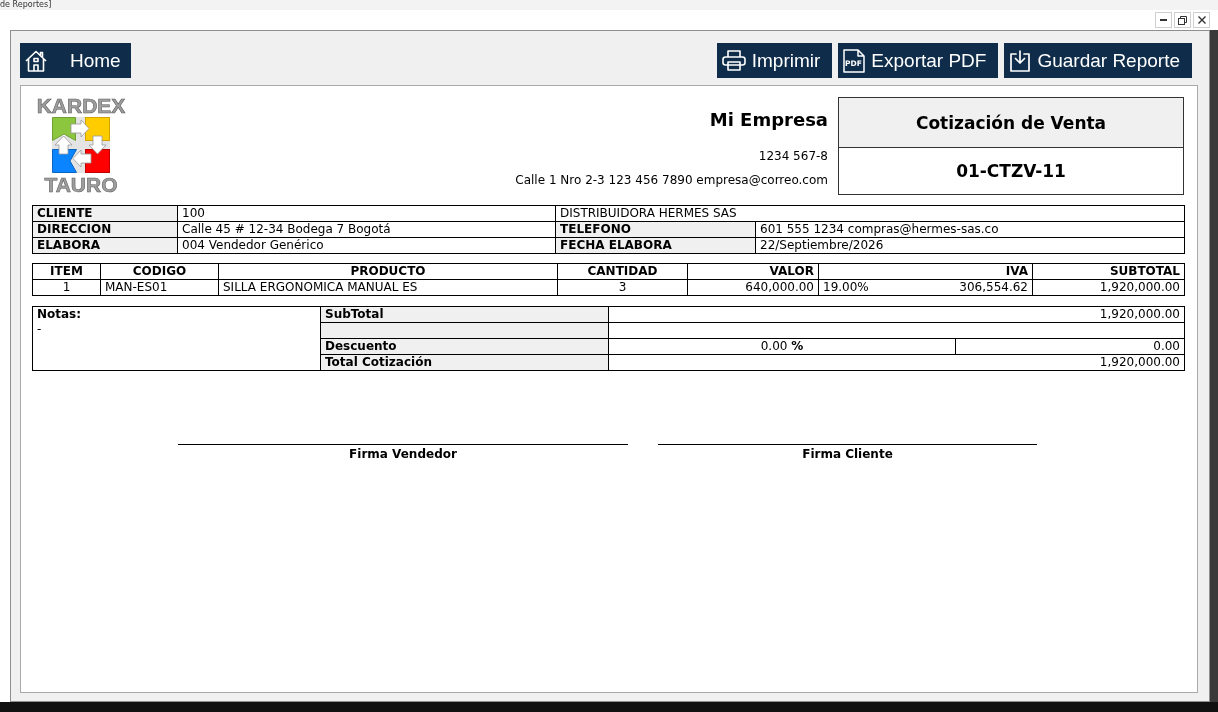  I want to click on logo-text: KARDEX, so click(81, 105).